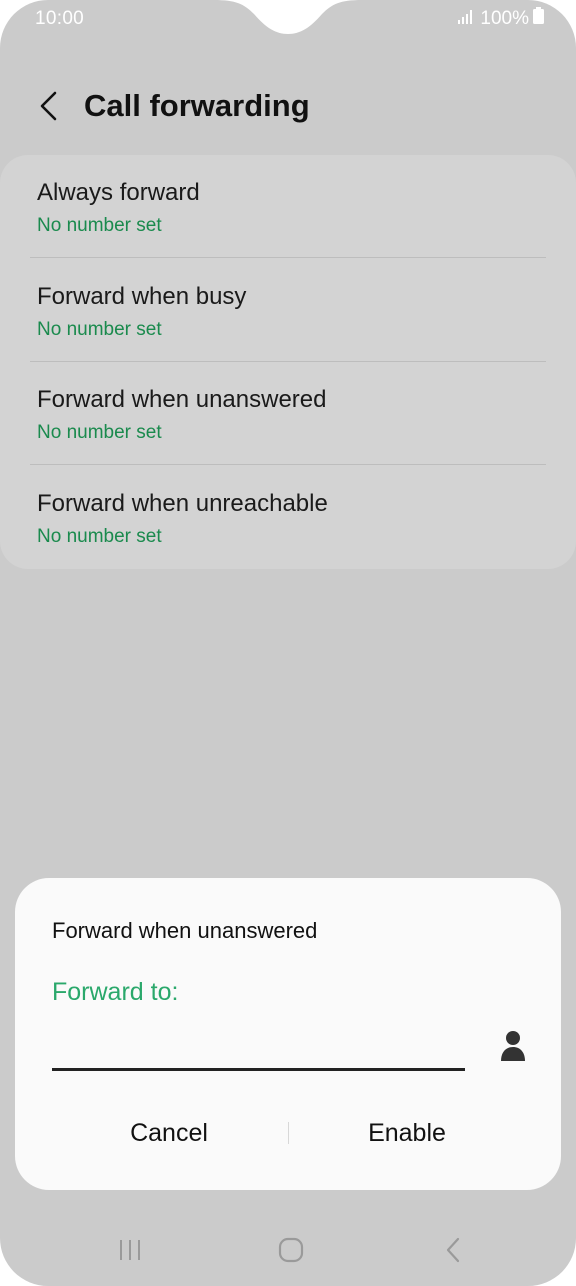 The image size is (576, 1286). I want to click on recent-apps-icon, so click(130, 1250).